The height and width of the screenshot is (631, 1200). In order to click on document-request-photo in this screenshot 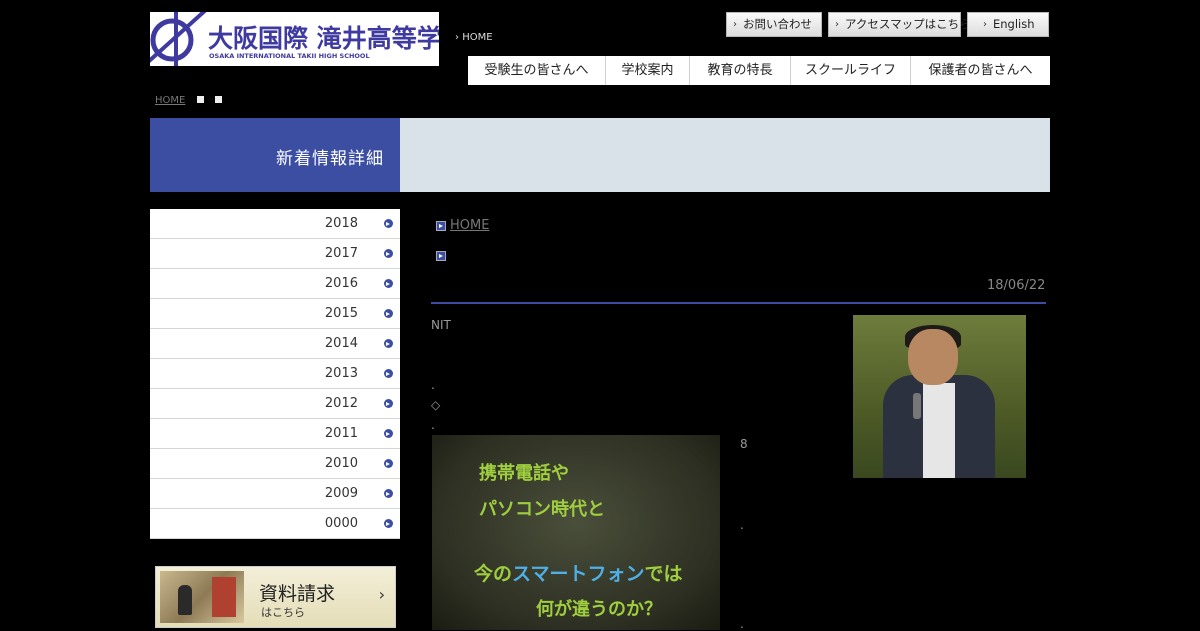, I will do `click(202, 597)`.